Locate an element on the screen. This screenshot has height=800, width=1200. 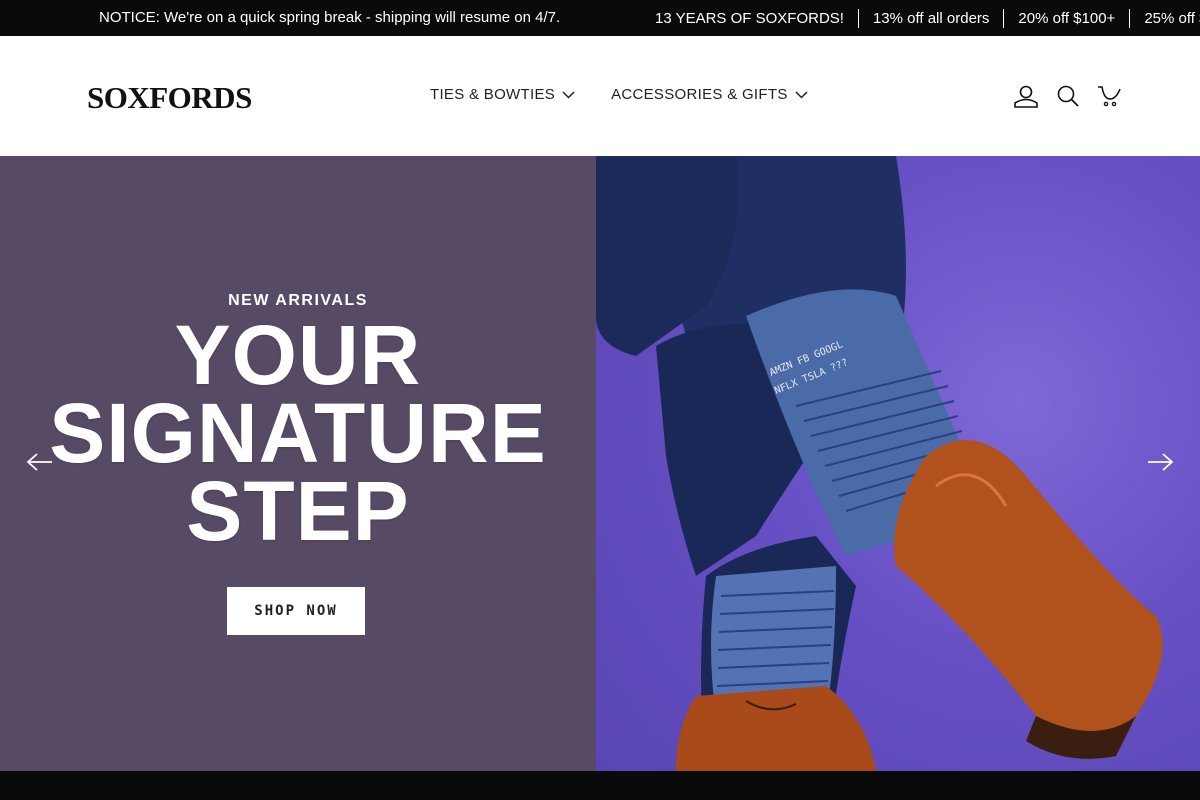
promo-item: 13% off all orders is located at coordinates (930, 18).